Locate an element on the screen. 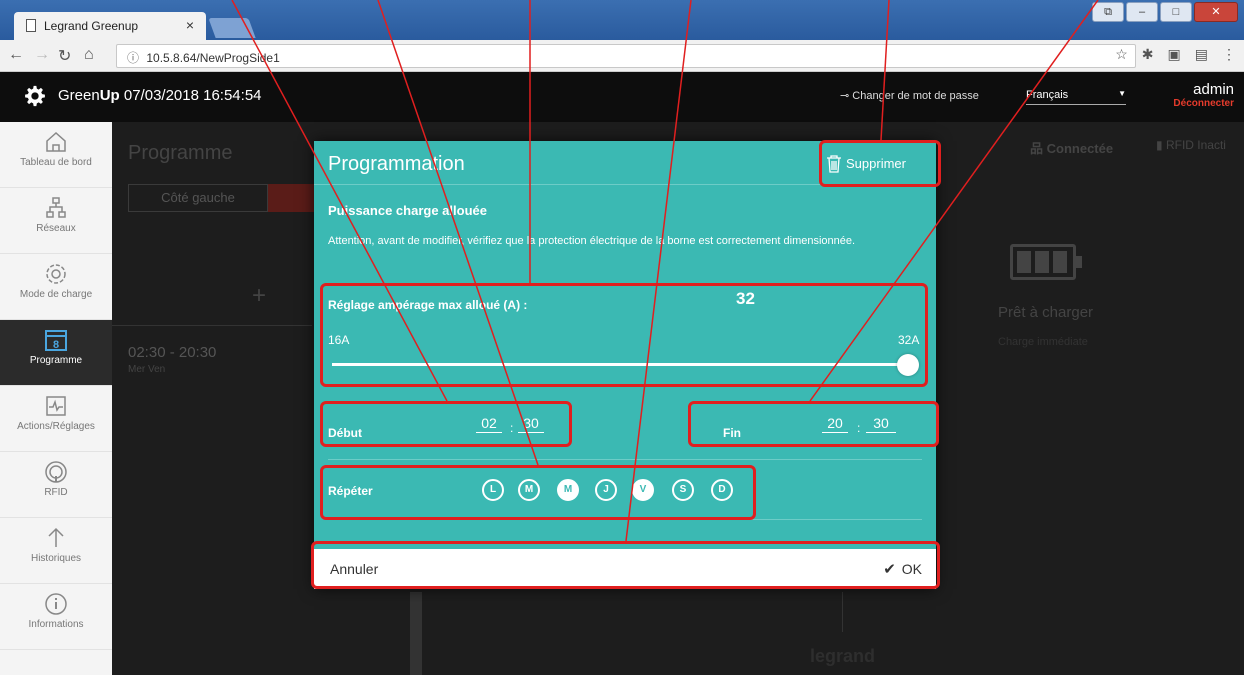 This screenshot has width=1244, height=675. extension-icon: ✱ is located at coordinates (1148, 54).